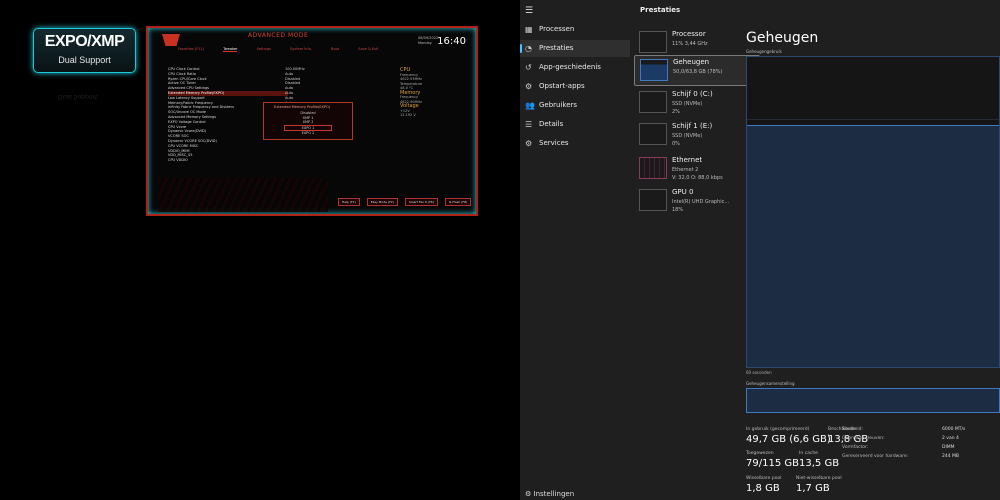 This screenshot has height=500, width=1000. What do you see at coordinates (562, 86) in the screenshot?
I see `nav-label: Opstart-apps` at bounding box center [562, 86].